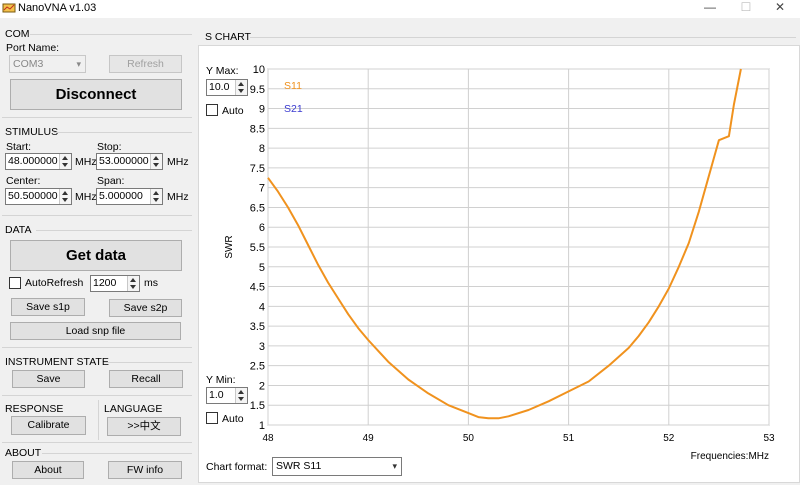 This screenshot has width=800, height=485. Describe the element at coordinates (262, 268) in the screenshot. I see `y-tick-label: 5` at that location.